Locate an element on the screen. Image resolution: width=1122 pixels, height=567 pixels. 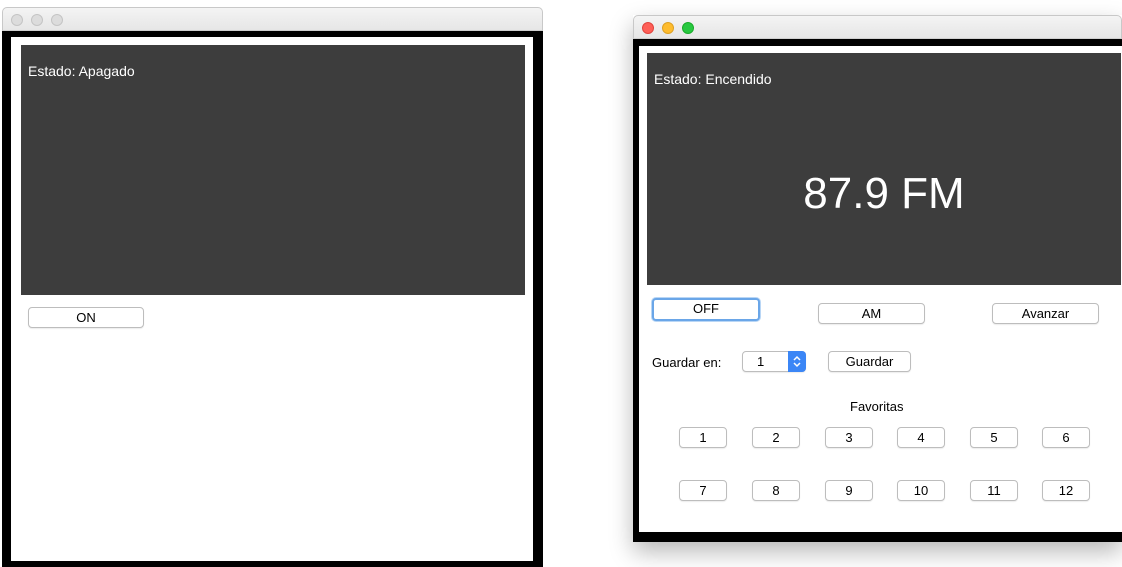
favorite-button-8: 8 is located at coordinates (776, 490).